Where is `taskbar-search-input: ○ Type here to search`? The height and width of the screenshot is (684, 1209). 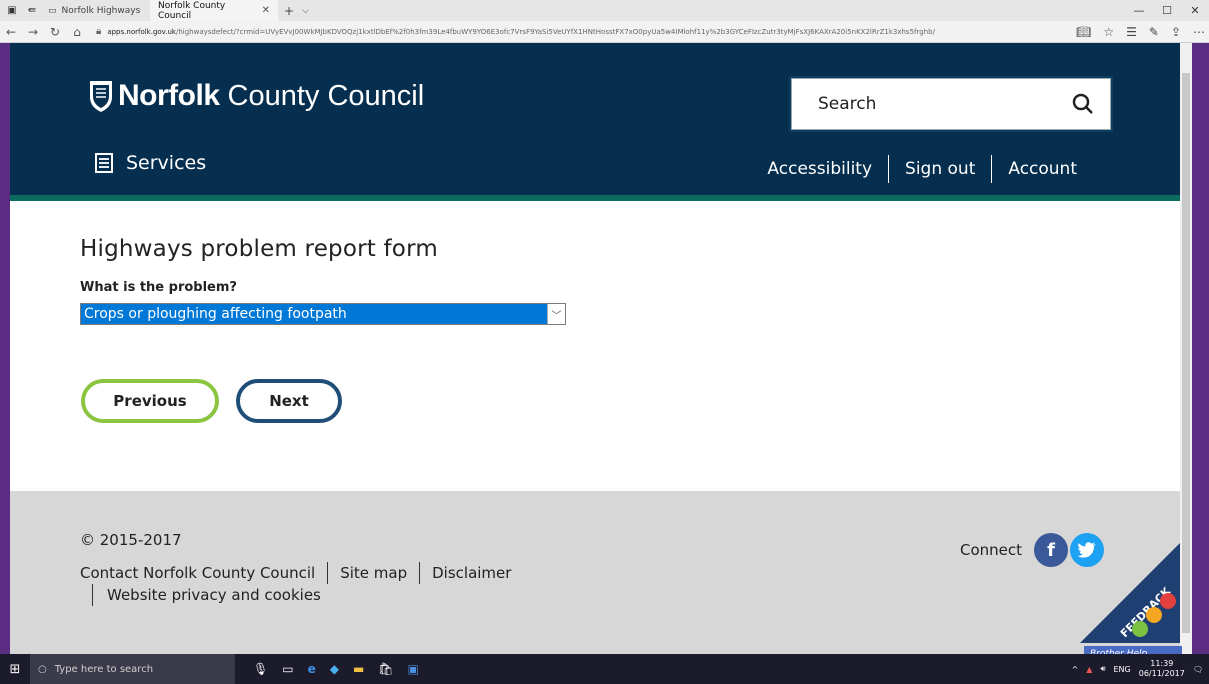
taskbar-search-input: ○ Type here to search is located at coordinates (132, 669).